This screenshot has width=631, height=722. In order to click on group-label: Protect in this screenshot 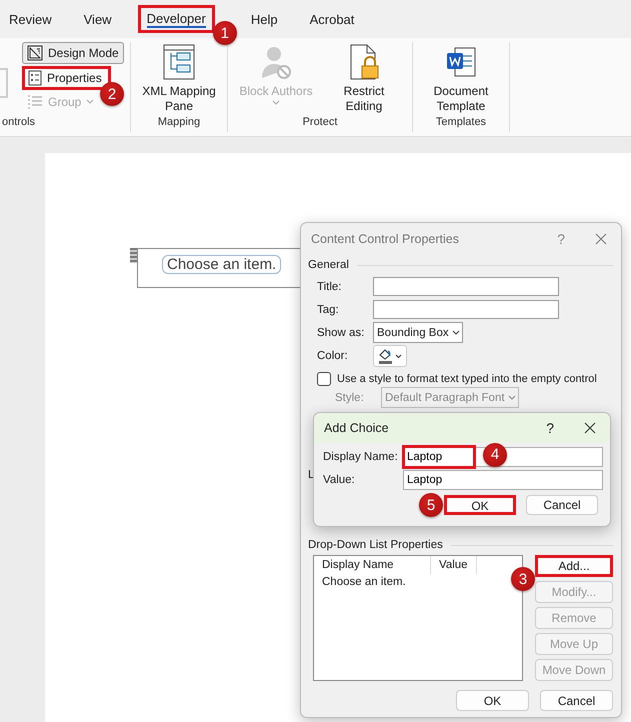, I will do `click(320, 123)`.